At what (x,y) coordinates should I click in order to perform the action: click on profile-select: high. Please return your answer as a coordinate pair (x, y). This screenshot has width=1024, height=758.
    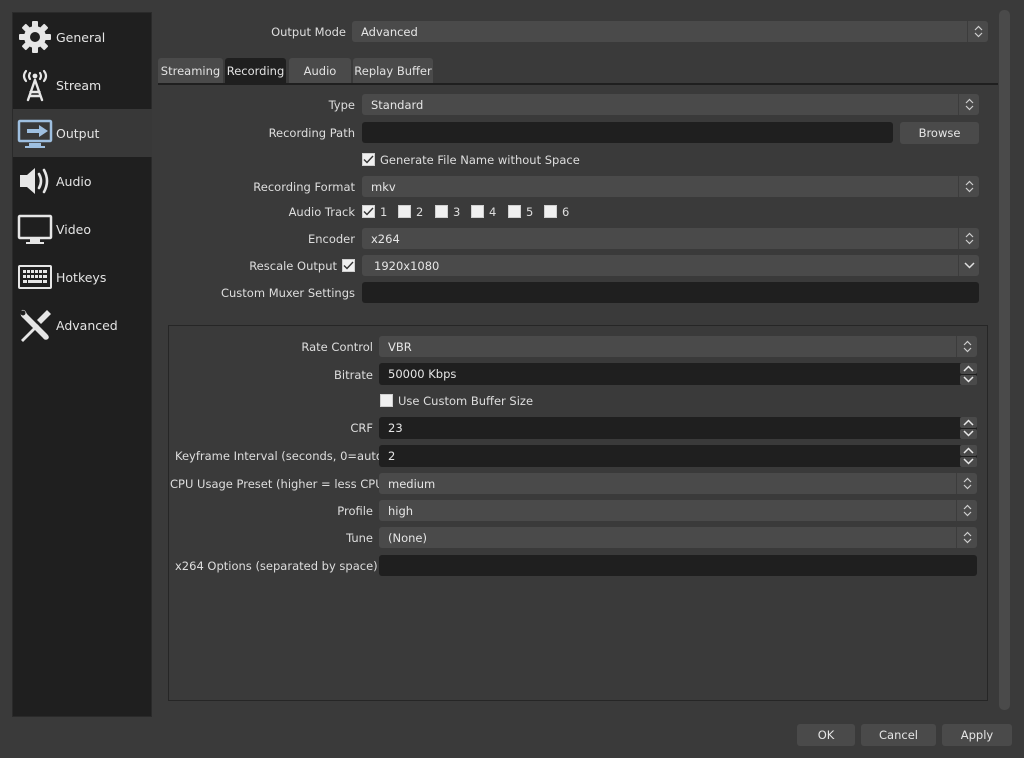
    Looking at the image, I should click on (678, 510).